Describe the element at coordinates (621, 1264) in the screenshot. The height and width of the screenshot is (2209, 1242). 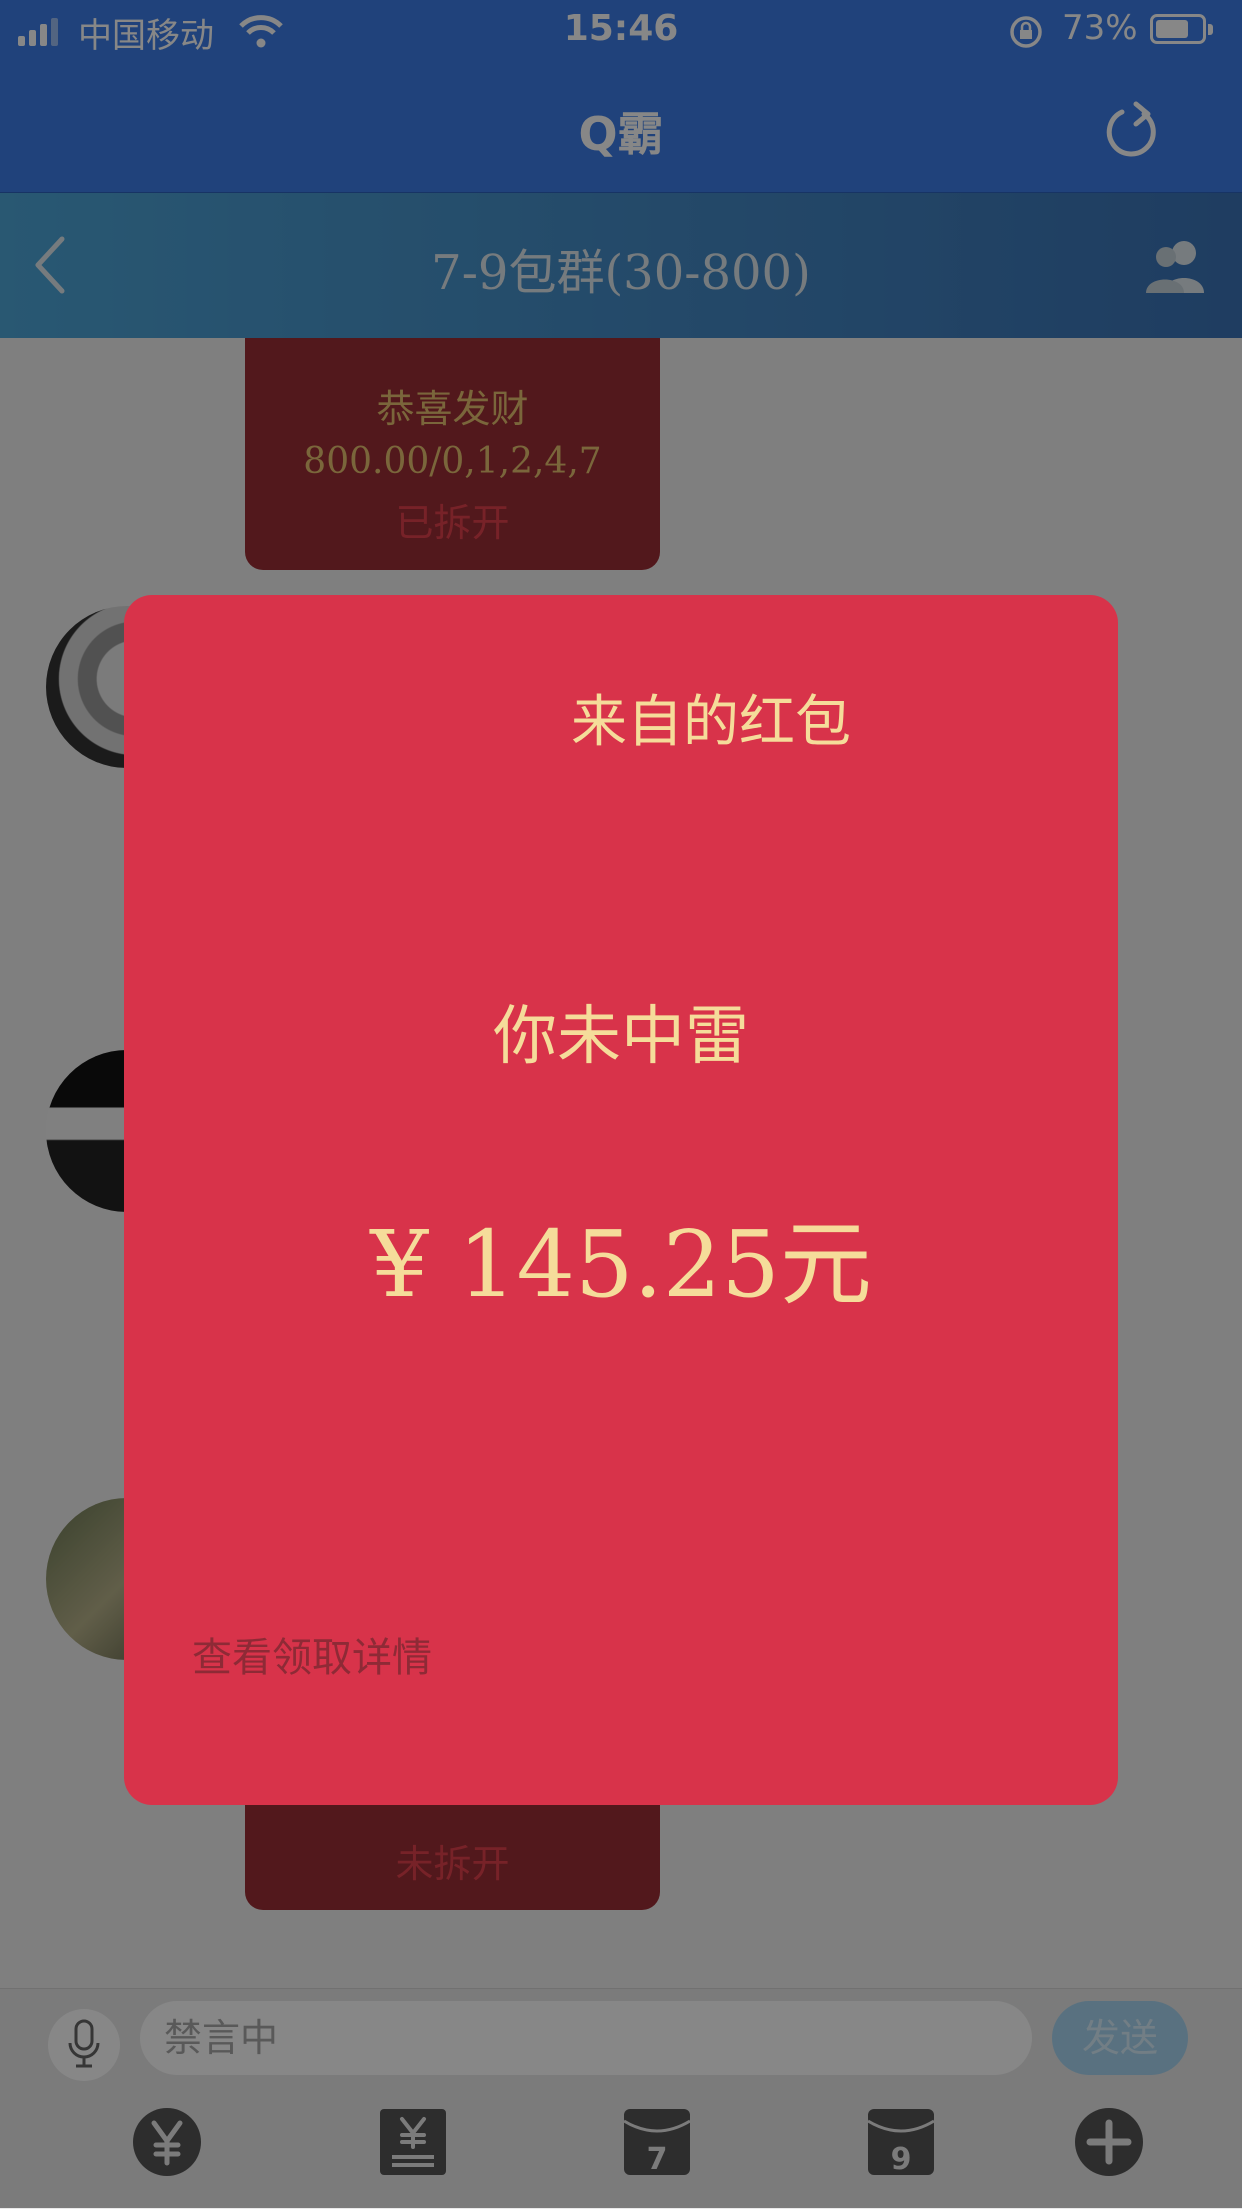
I see `packet-amount: ¥ 145.25元` at that location.